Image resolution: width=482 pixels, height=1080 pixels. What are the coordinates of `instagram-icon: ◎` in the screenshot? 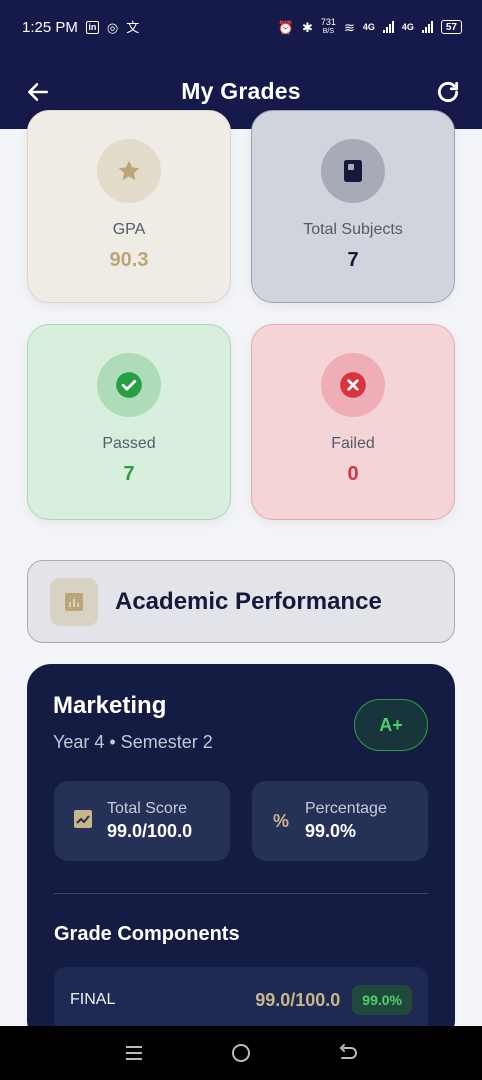 It's located at (112, 27).